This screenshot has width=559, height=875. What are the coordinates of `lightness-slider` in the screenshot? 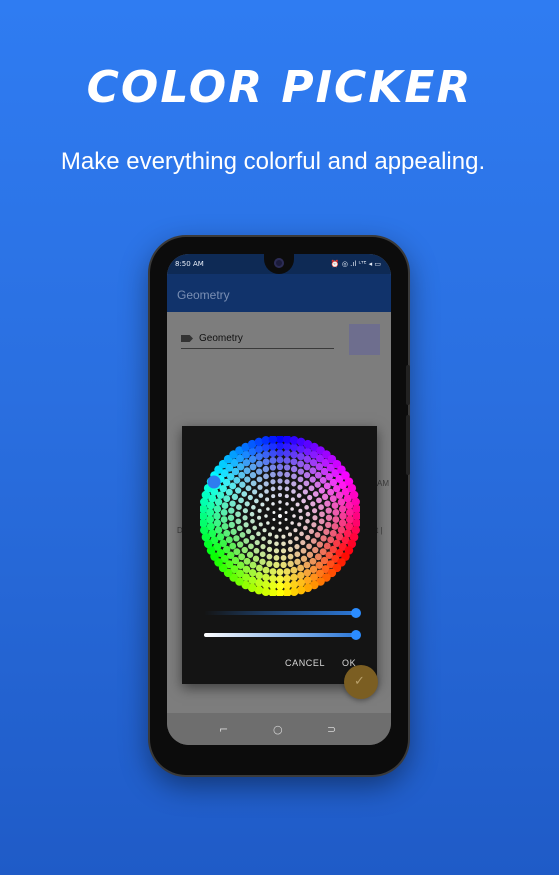 It's located at (282, 613).